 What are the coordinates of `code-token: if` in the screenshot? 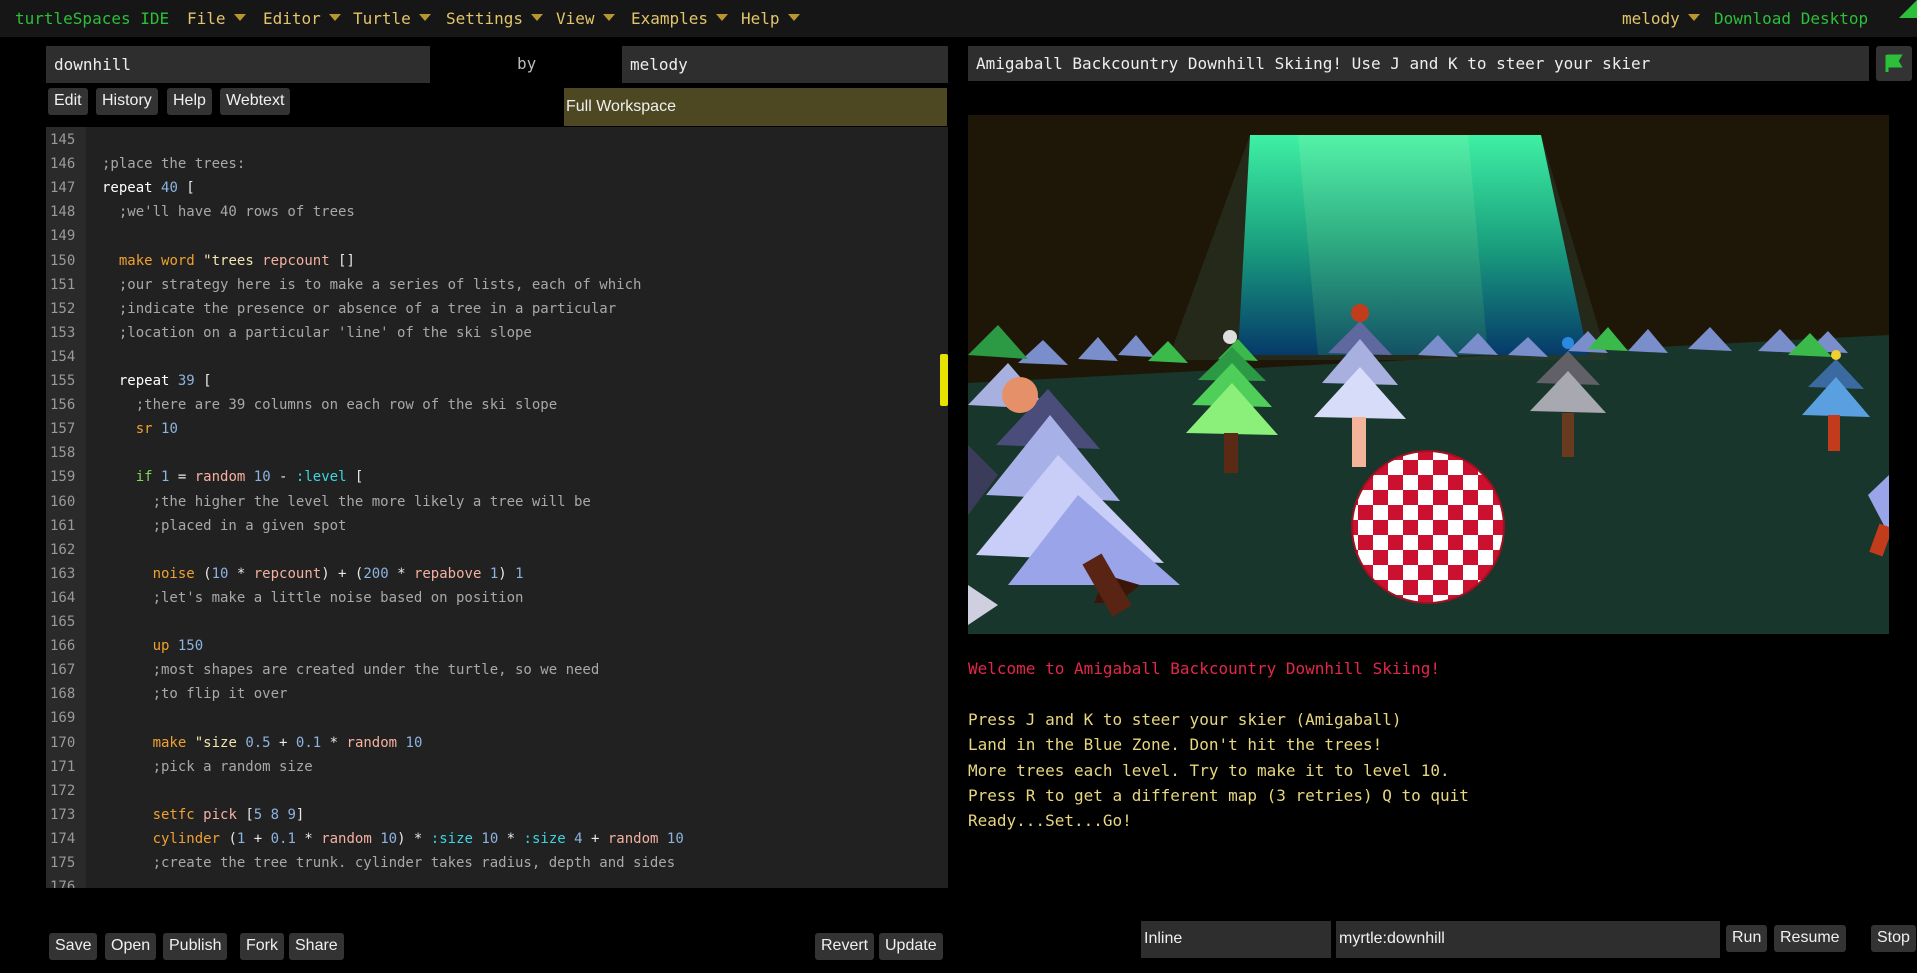 It's located at (144, 477).